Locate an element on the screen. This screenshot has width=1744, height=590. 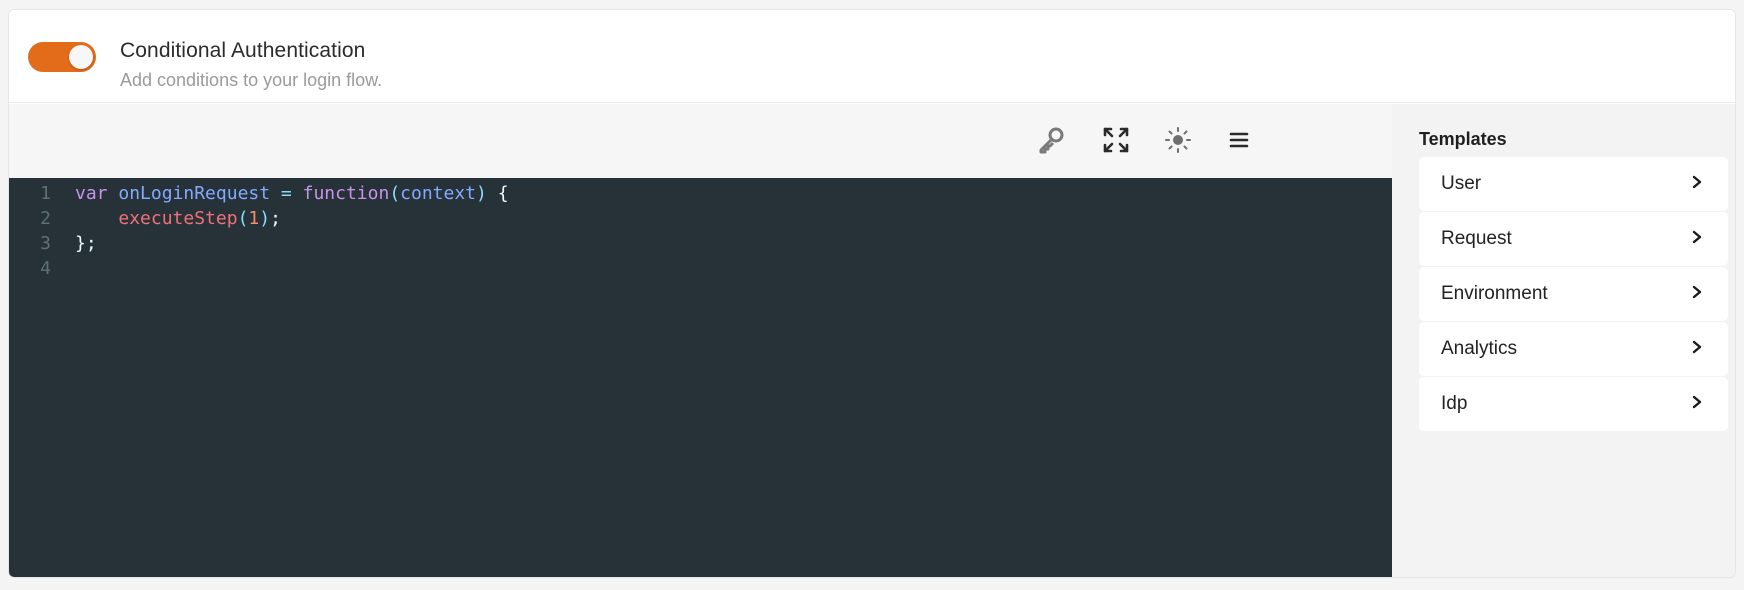
code-token: onLoginRequest is located at coordinates (194, 193).